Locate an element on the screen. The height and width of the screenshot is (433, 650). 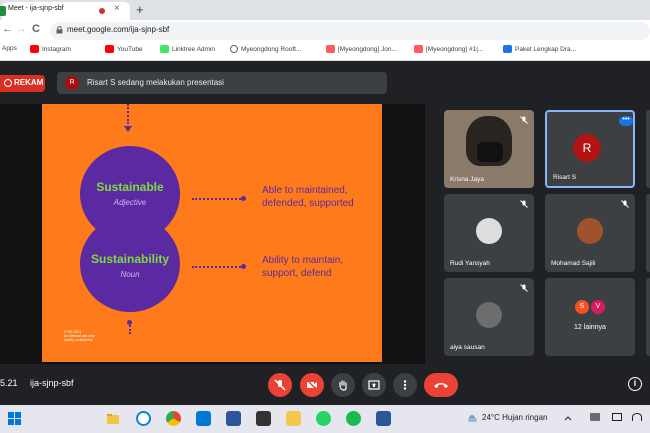
raise-hand-button is located at coordinates (343, 385).